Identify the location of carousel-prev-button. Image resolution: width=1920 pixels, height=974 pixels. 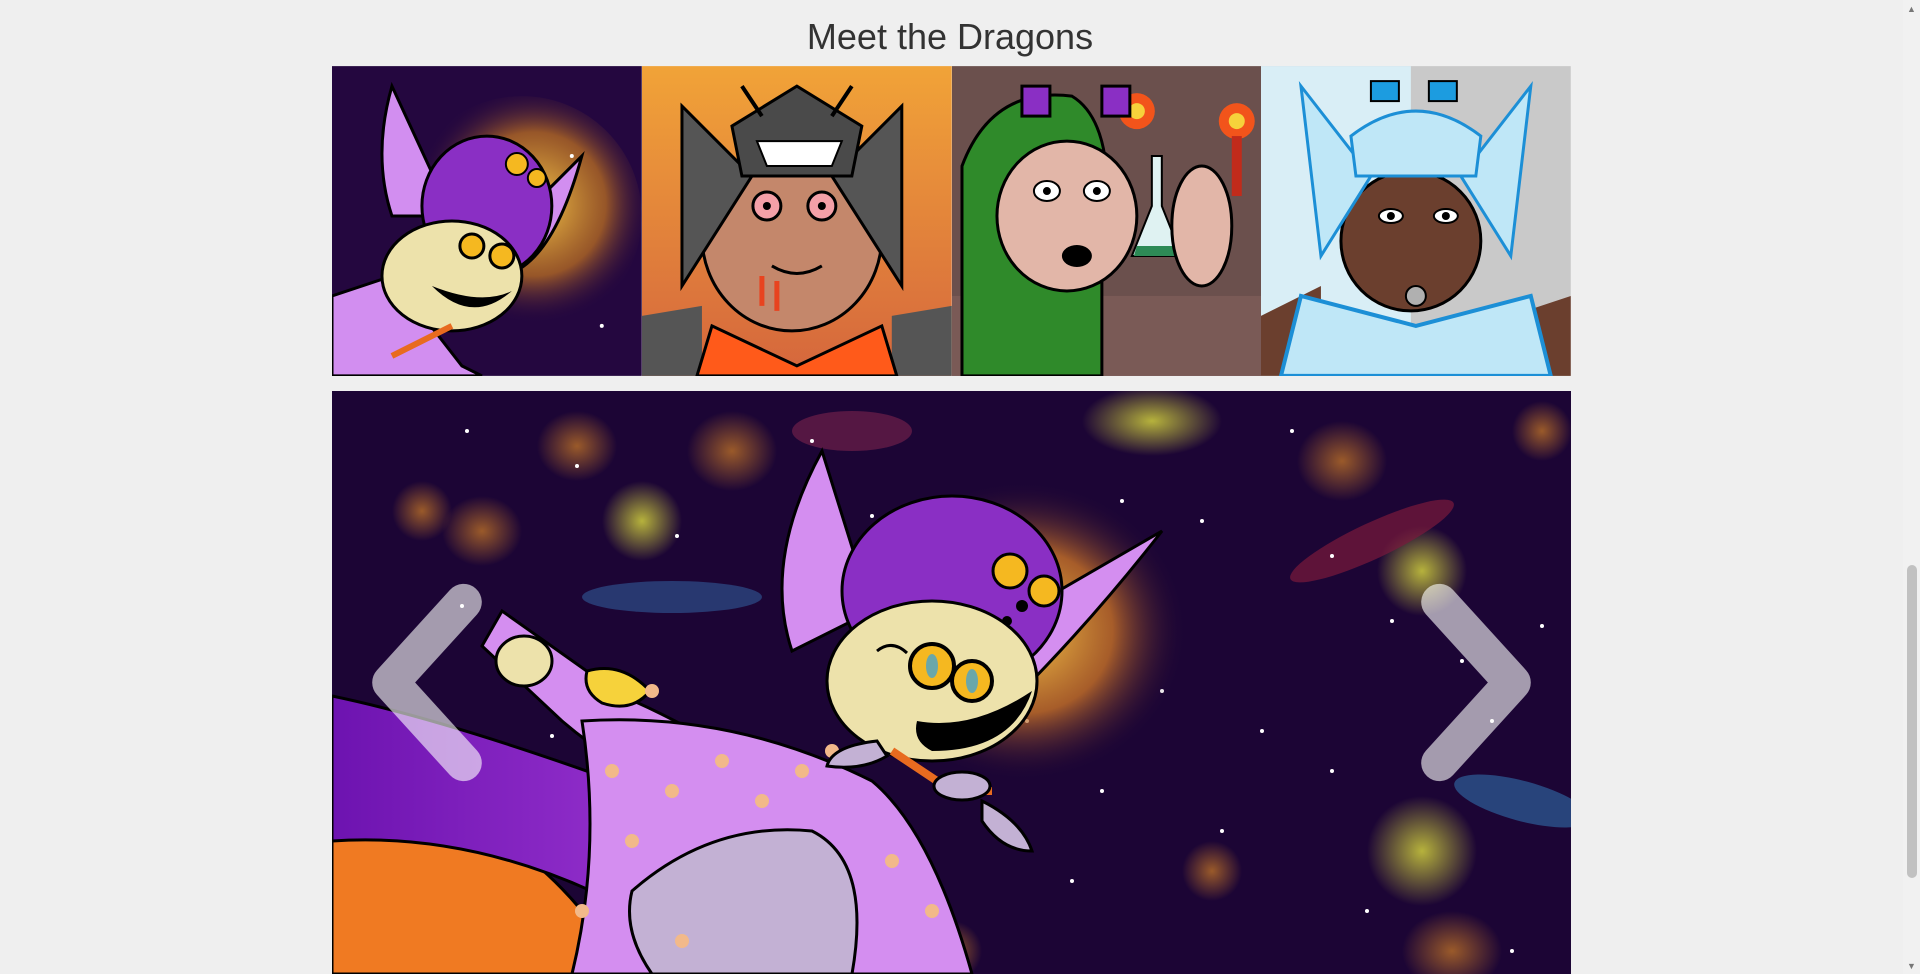
(427, 682).